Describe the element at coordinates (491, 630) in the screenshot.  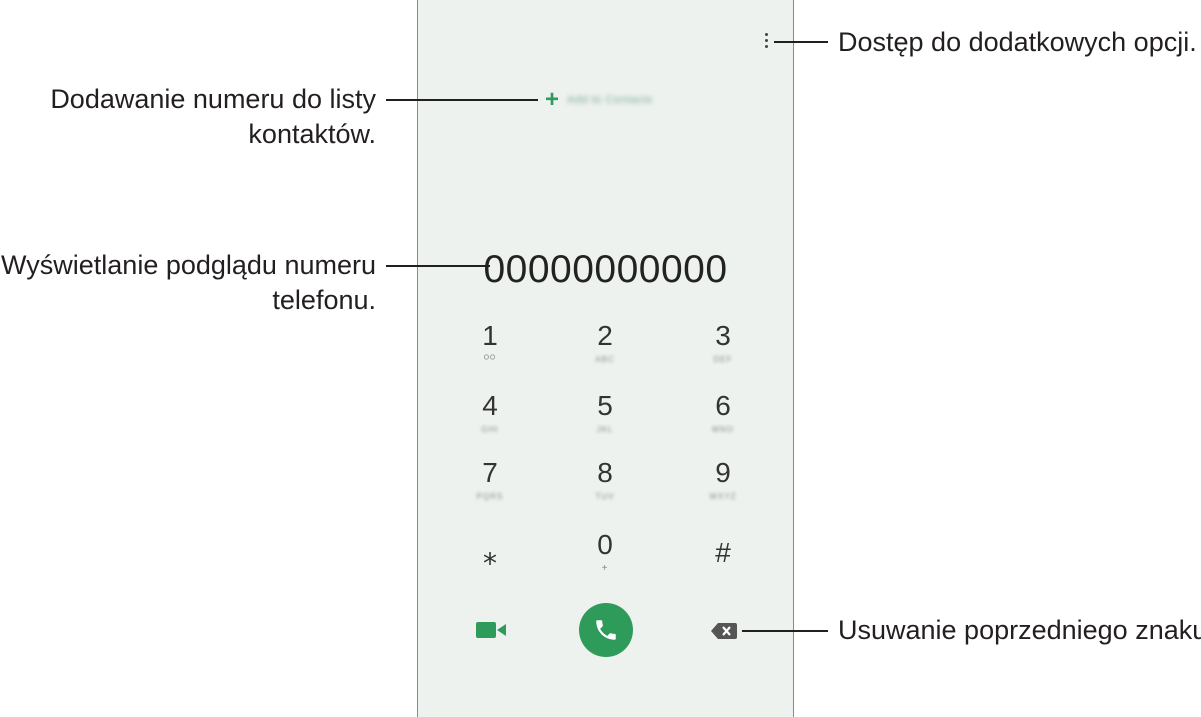
I see `video-call-icon` at that location.